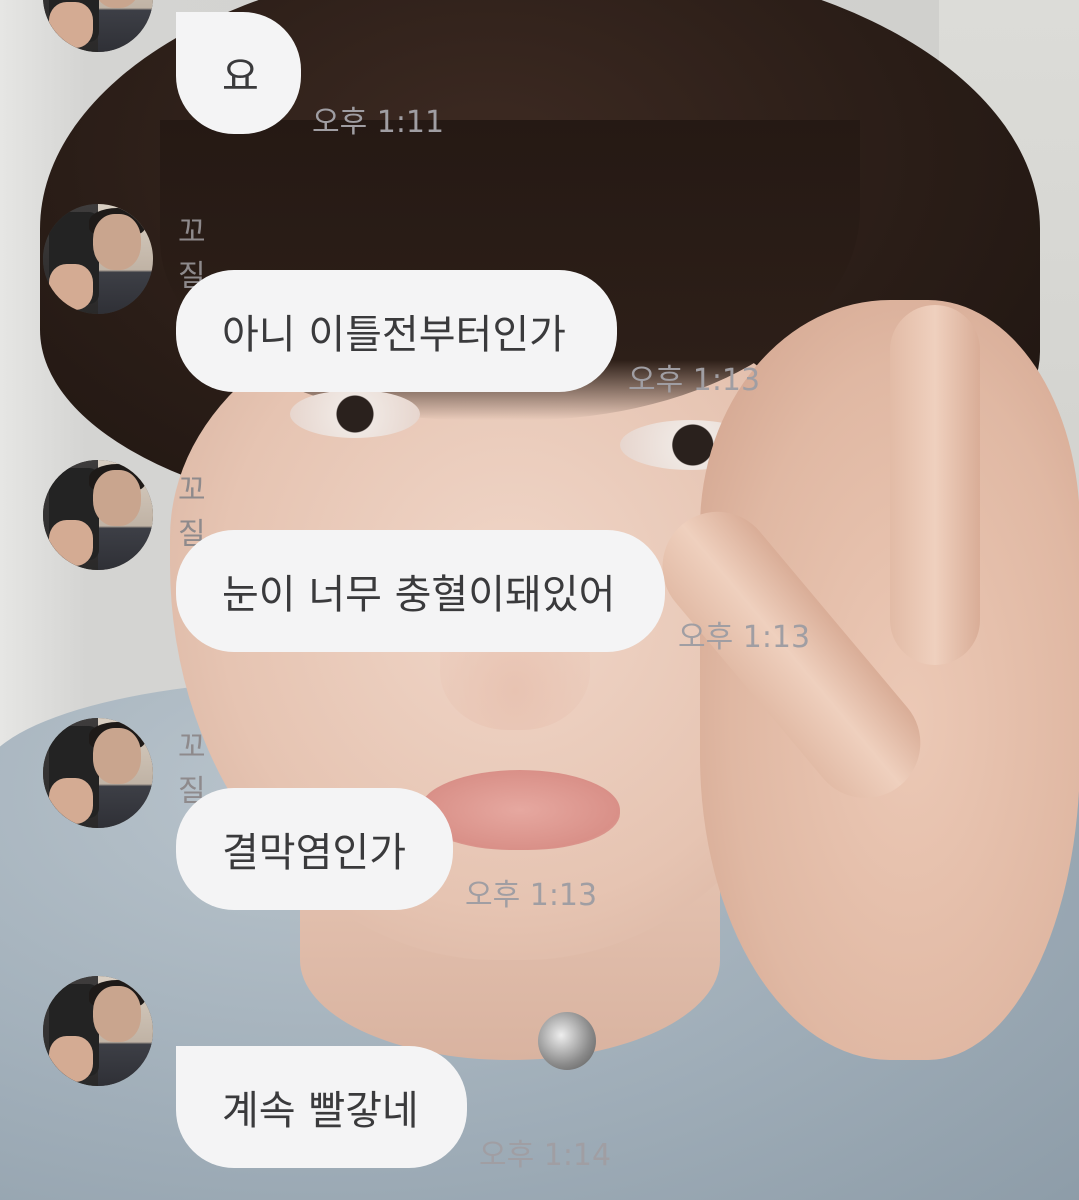 Image resolution: width=1079 pixels, height=1200 pixels. I want to click on message-bubble: 아니 이틀전부터인가, so click(396, 331).